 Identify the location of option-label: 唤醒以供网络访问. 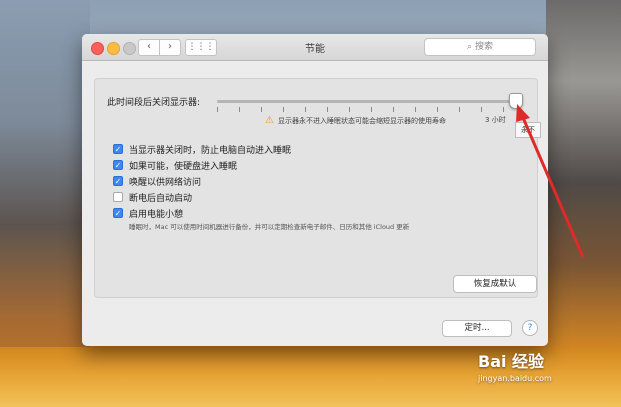
(165, 182).